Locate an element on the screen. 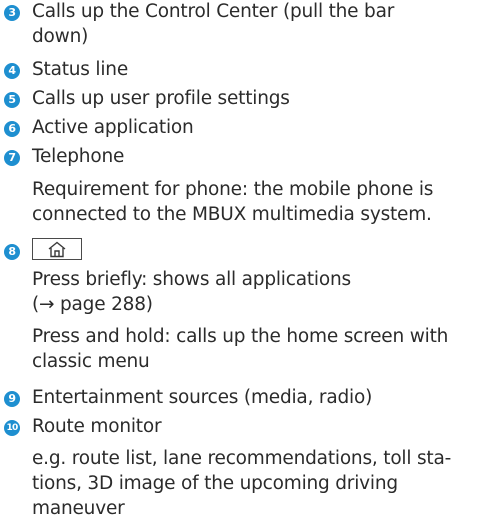  item-3-line-2: down) is located at coordinates (60, 36).